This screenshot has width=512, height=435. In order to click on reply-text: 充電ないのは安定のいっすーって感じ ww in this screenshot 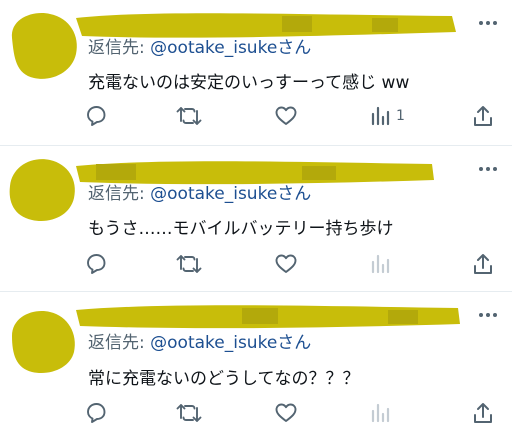, I will do `click(249, 83)`.